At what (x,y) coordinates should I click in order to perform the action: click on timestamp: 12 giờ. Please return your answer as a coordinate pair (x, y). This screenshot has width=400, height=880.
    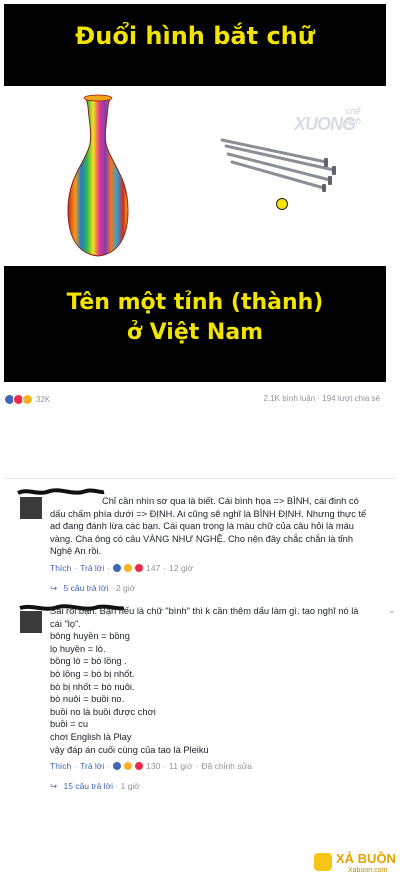
    Looking at the image, I should click on (181, 568).